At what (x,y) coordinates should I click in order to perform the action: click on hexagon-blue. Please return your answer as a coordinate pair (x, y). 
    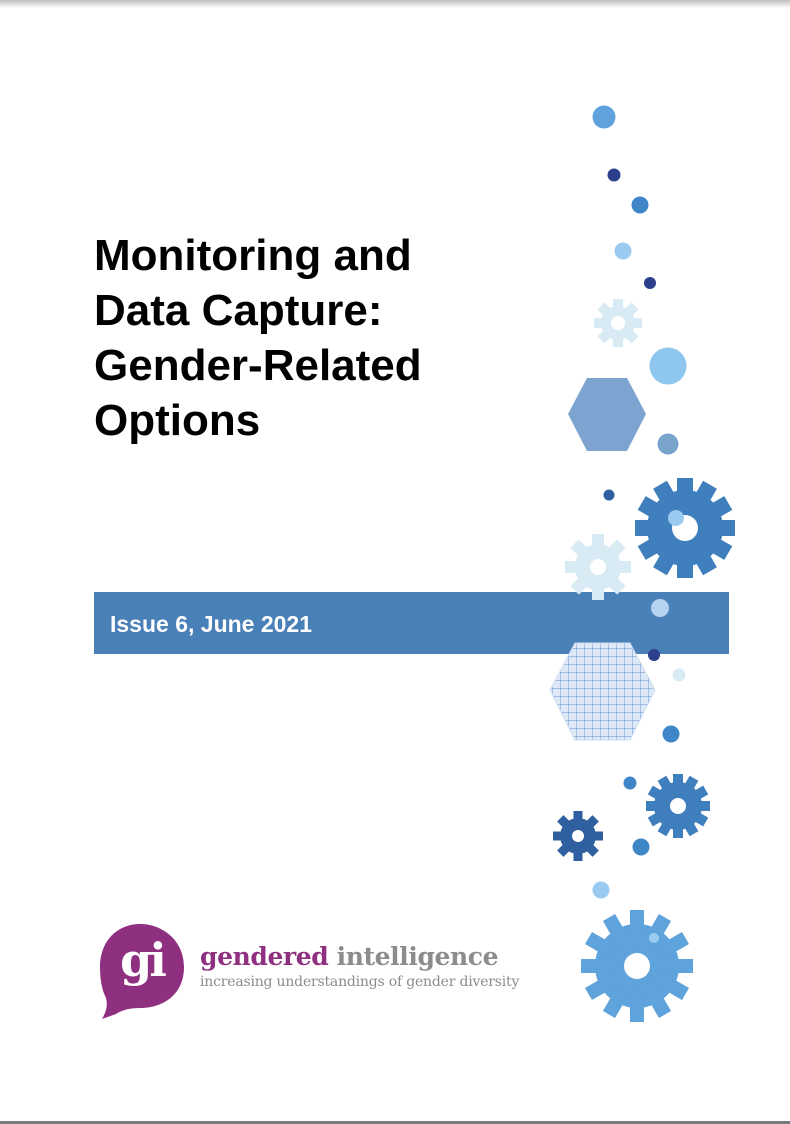
    Looking at the image, I should click on (607, 414).